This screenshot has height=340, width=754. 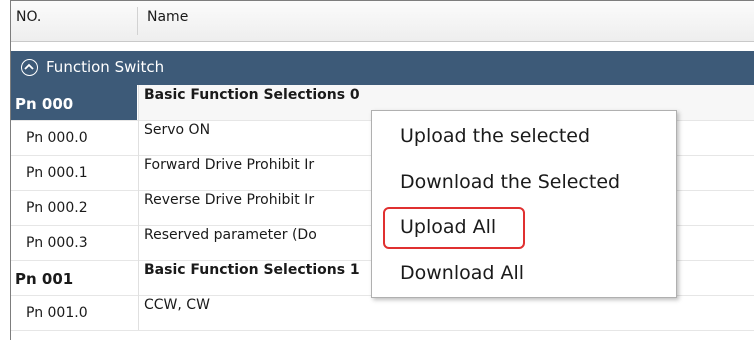 I want to click on menu-item-download-all: Download All, so click(x=462, y=273).